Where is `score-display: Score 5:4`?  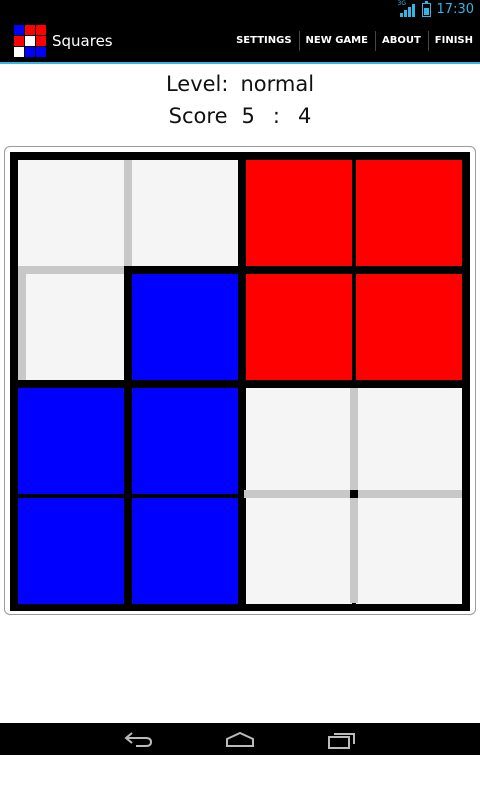 score-display: Score 5:4 is located at coordinates (240, 116).